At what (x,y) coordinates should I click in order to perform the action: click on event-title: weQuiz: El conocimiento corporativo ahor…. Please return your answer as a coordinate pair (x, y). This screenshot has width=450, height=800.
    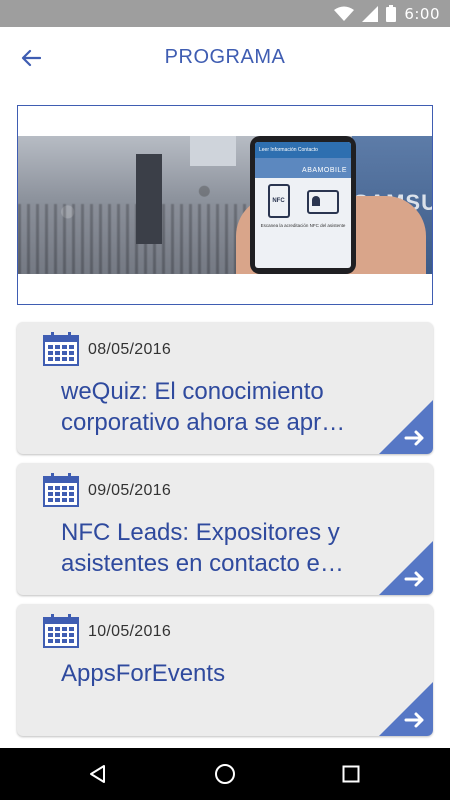
    Looking at the image, I should click on (226, 407).